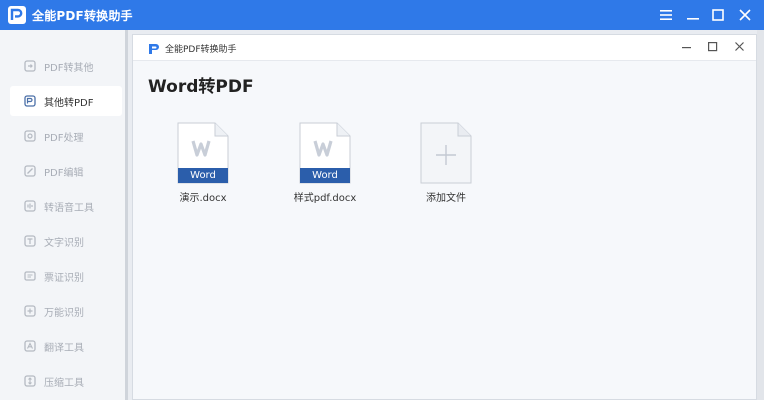 This screenshot has width=764, height=400. I want to click on translate-icon, so click(30, 346).